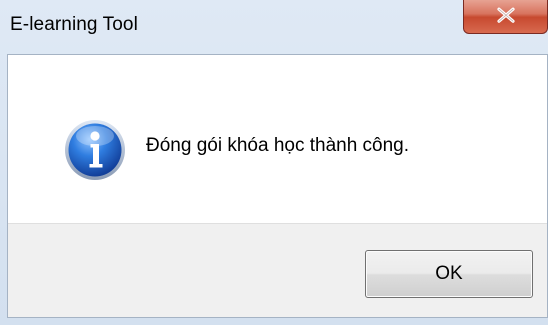 This screenshot has width=548, height=325. What do you see at coordinates (449, 274) in the screenshot?
I see `ok-button: OK` at bounding box center [449, 274].